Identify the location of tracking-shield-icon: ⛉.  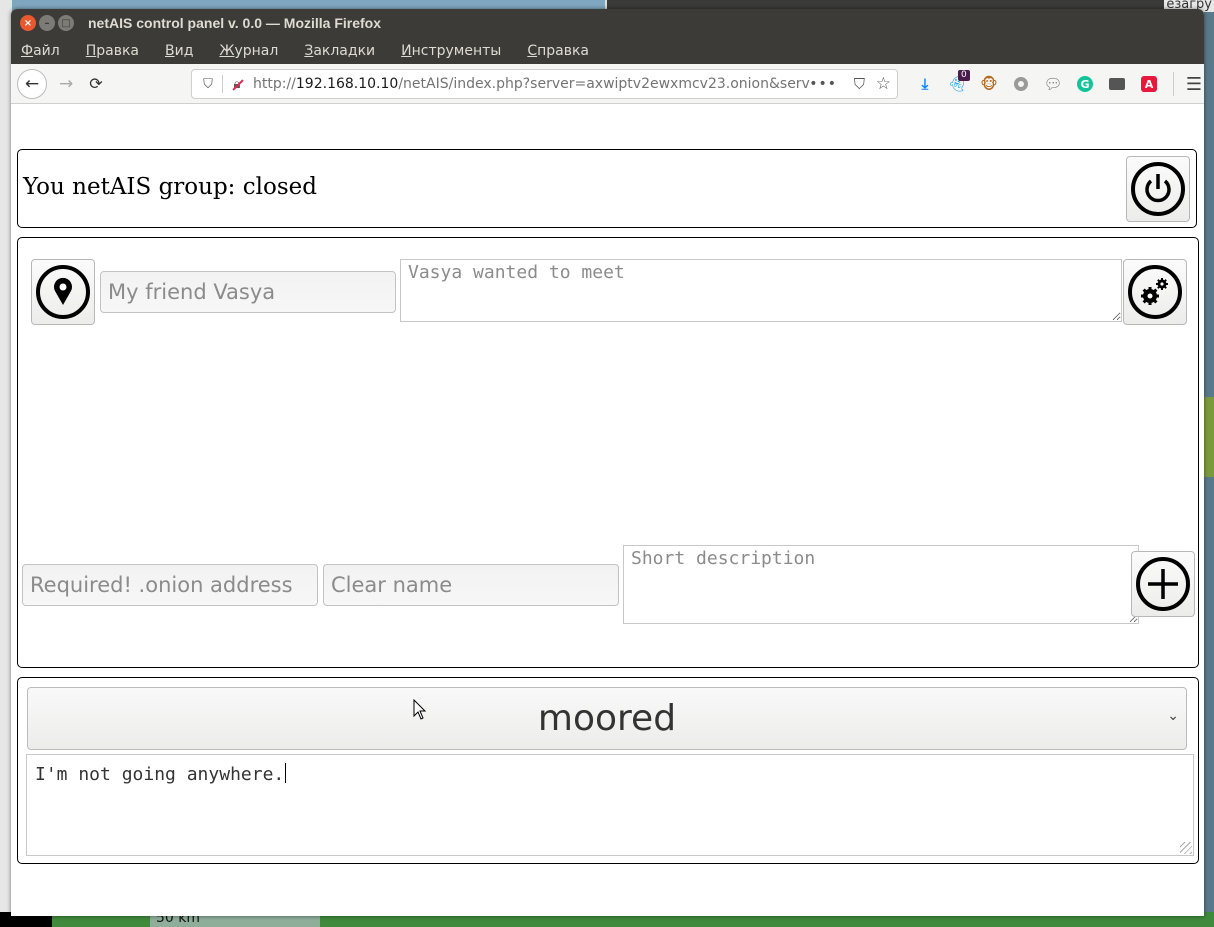
(208, 84).